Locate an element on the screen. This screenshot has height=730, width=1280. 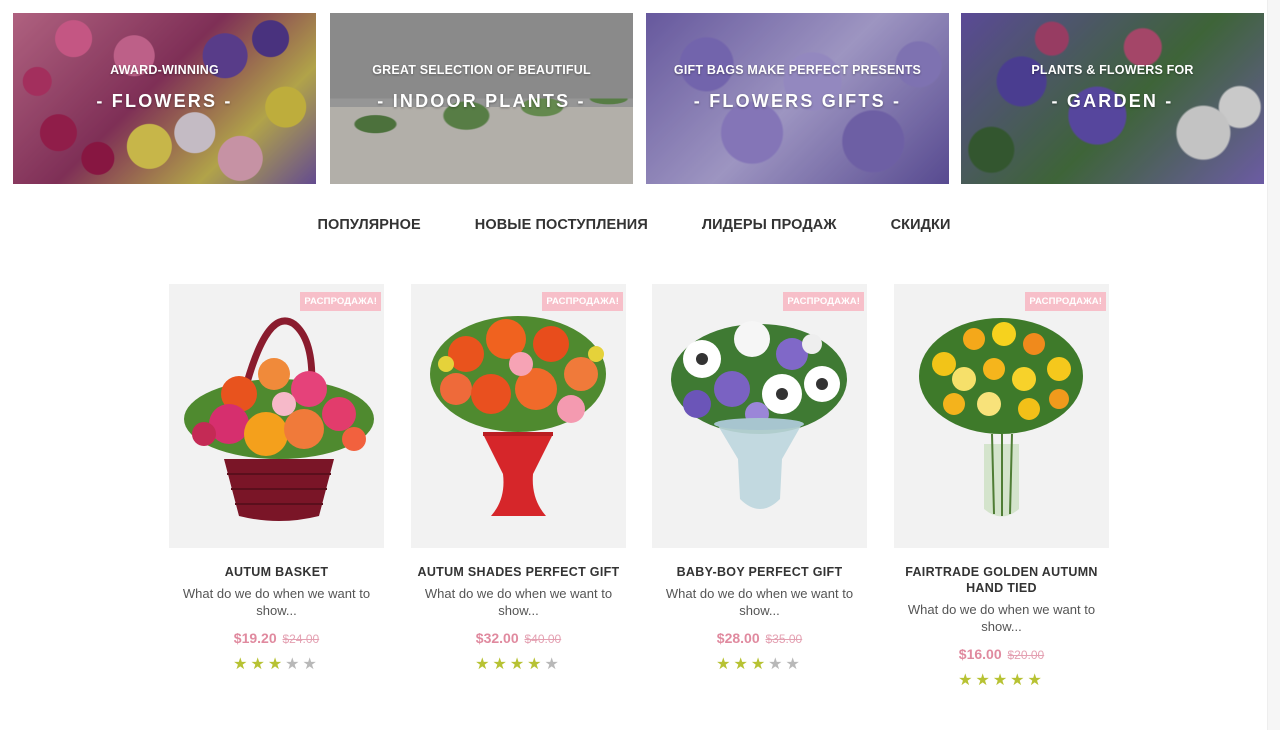
product-price: $28.00 $35.00 is located at coordinates (759, 638).